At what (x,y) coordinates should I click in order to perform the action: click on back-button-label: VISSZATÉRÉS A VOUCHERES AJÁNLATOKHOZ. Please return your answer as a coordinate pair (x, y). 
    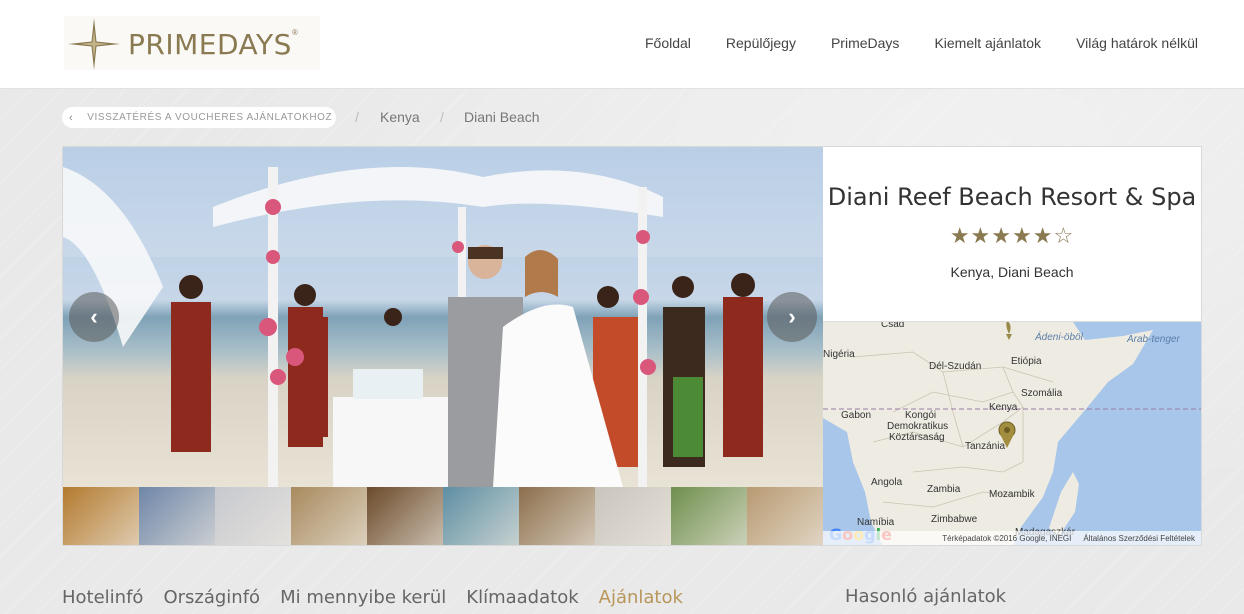
    Looking at the image, I should click on (210, 117).